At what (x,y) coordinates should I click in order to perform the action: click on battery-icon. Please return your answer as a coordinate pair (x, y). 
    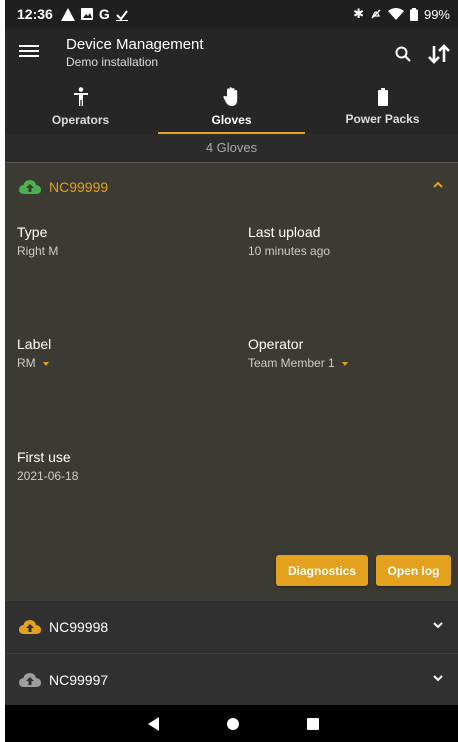
    Looking at the image, I should click on (413, 14).